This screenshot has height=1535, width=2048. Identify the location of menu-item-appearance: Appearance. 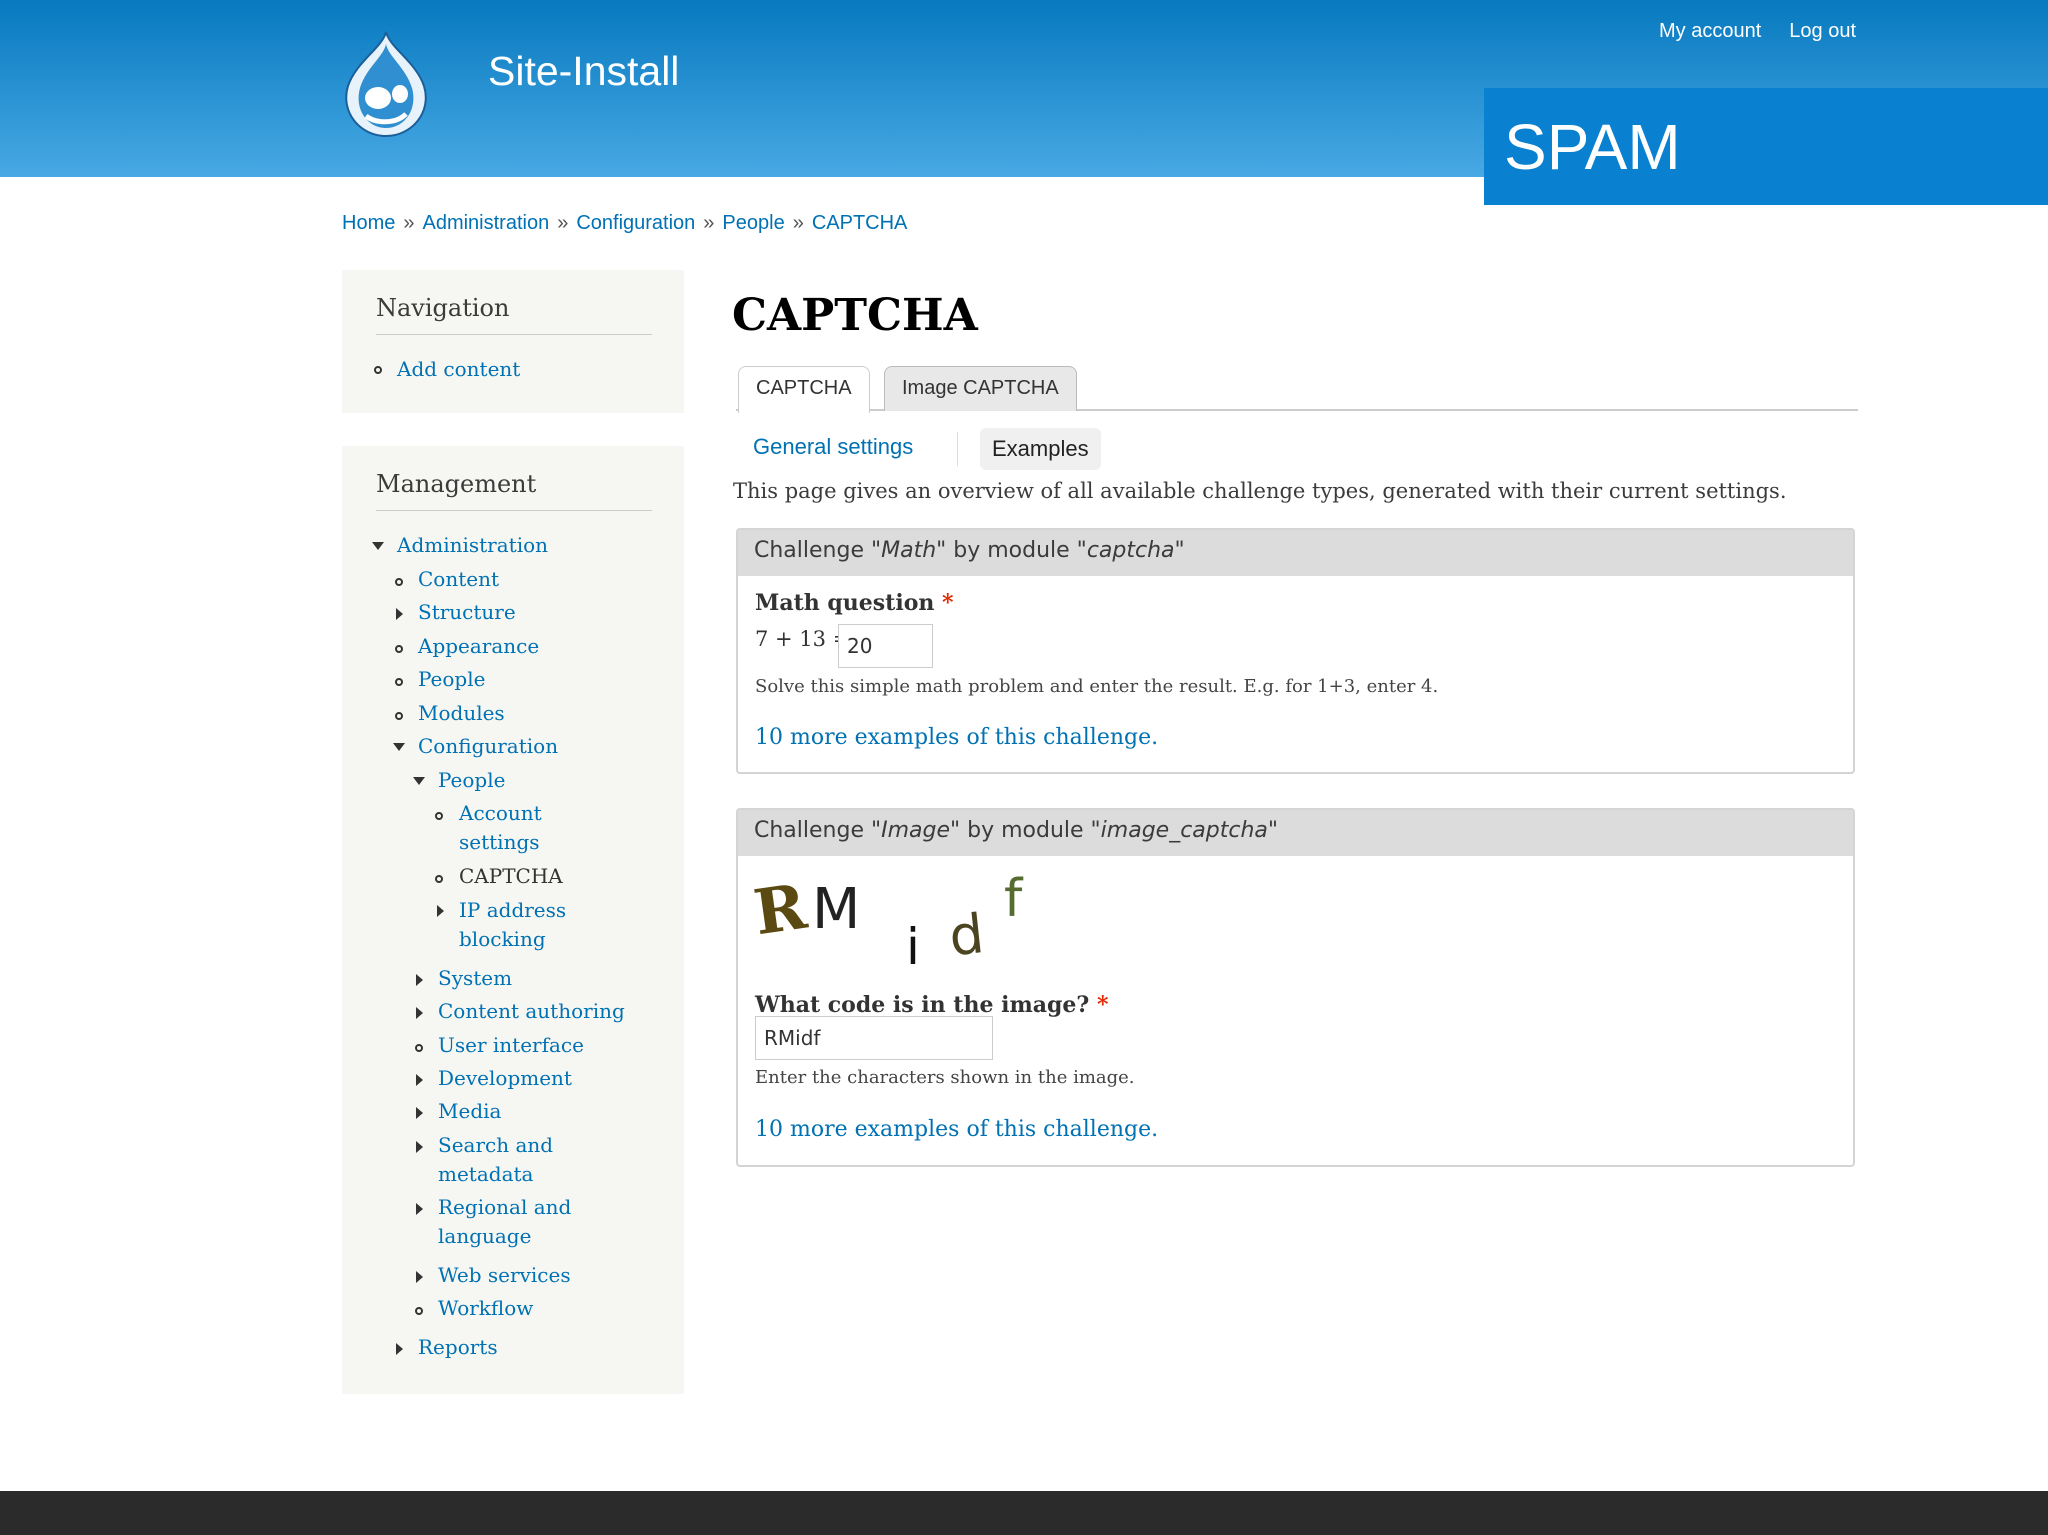
(478, 646).